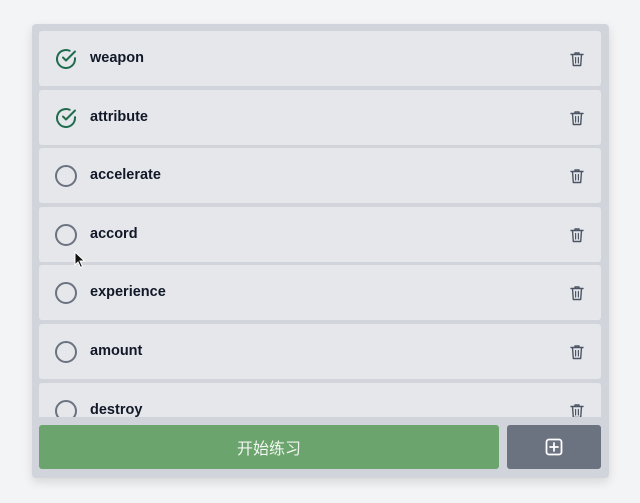 Image resolution: width=640 pixels, height=503 pixels. I want to click on word-row: accord, so click(320, 234).